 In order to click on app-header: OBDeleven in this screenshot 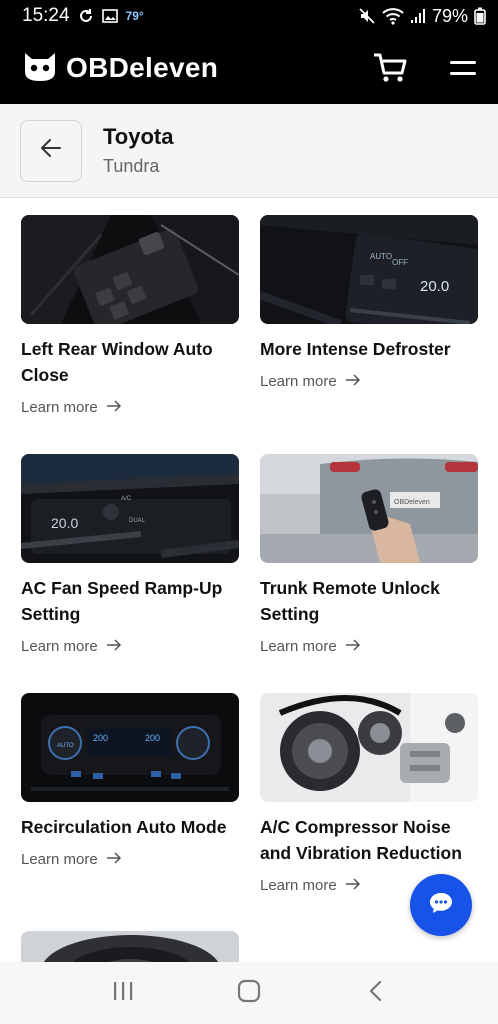, I will do `click(249, 68)`.